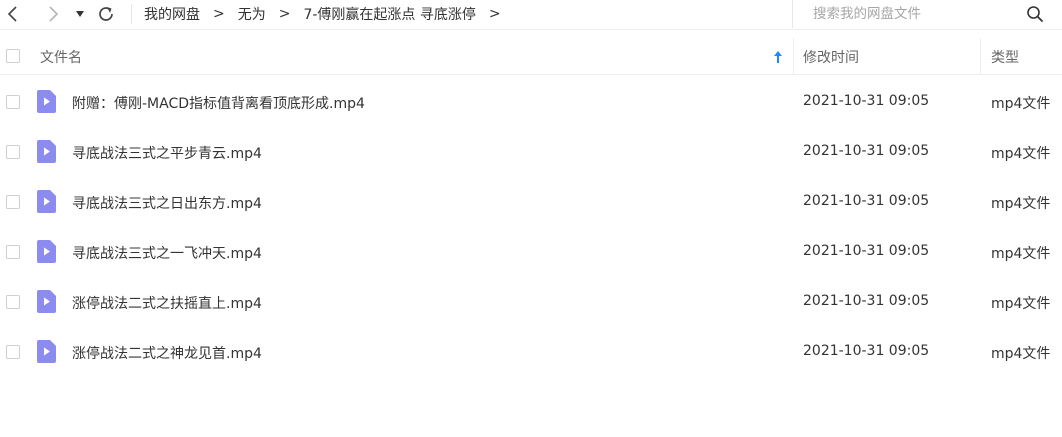 Image resolution: width=1062 pixels, height=437 pixels. Describe the element at coordinates (831, 56) in the screenshot. I see `column-header-modified: 修改时间` at that location.